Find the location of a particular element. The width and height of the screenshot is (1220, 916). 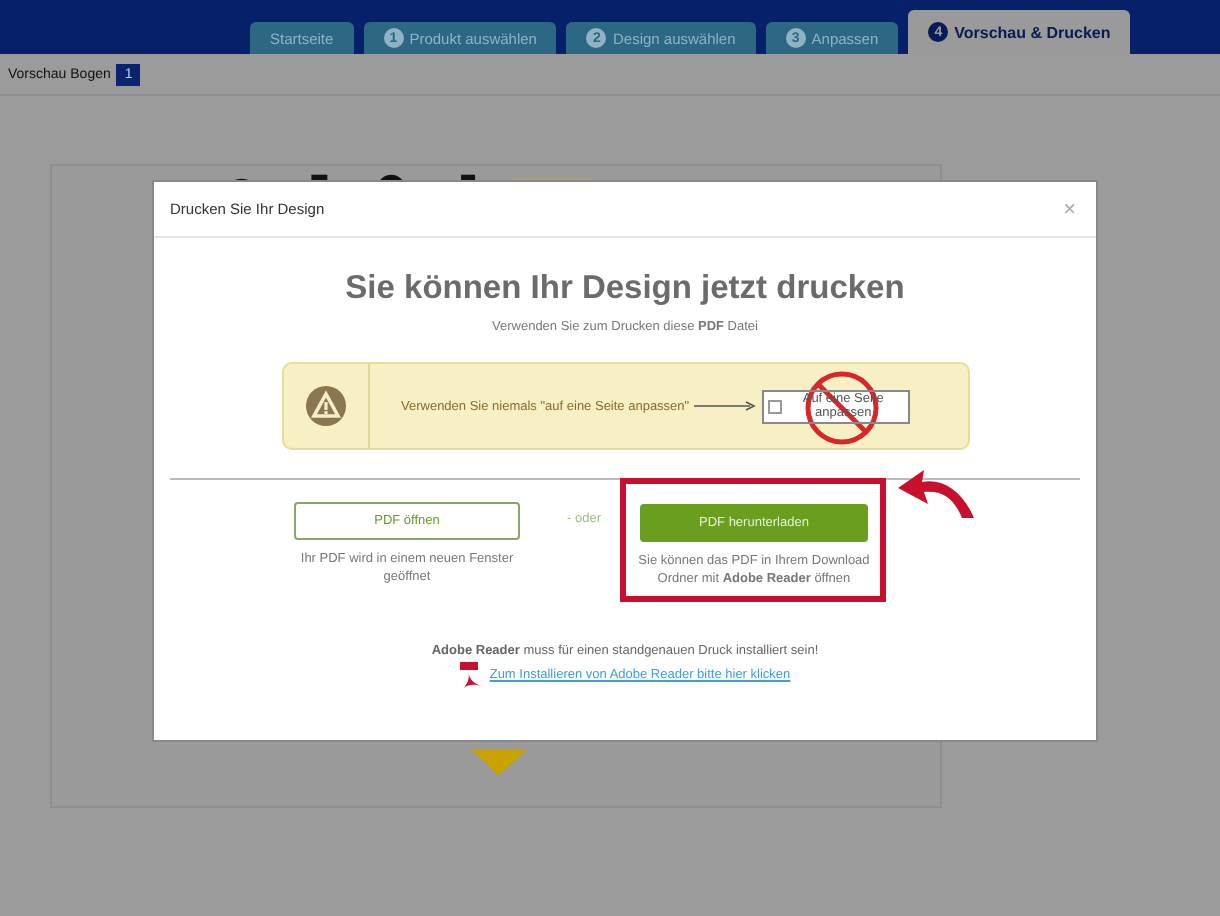

close-button: × is located at coordinates (1069, 209).